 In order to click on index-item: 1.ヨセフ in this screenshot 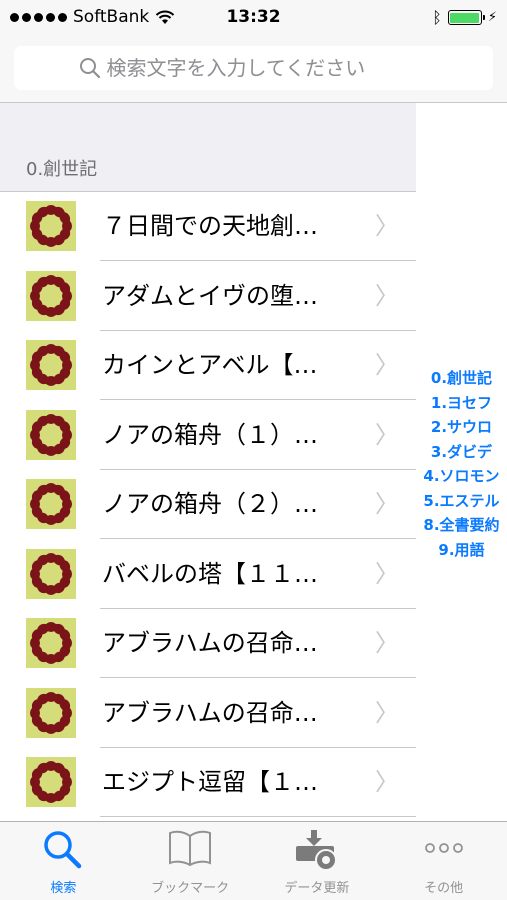, I will do `click(461, 403)`.